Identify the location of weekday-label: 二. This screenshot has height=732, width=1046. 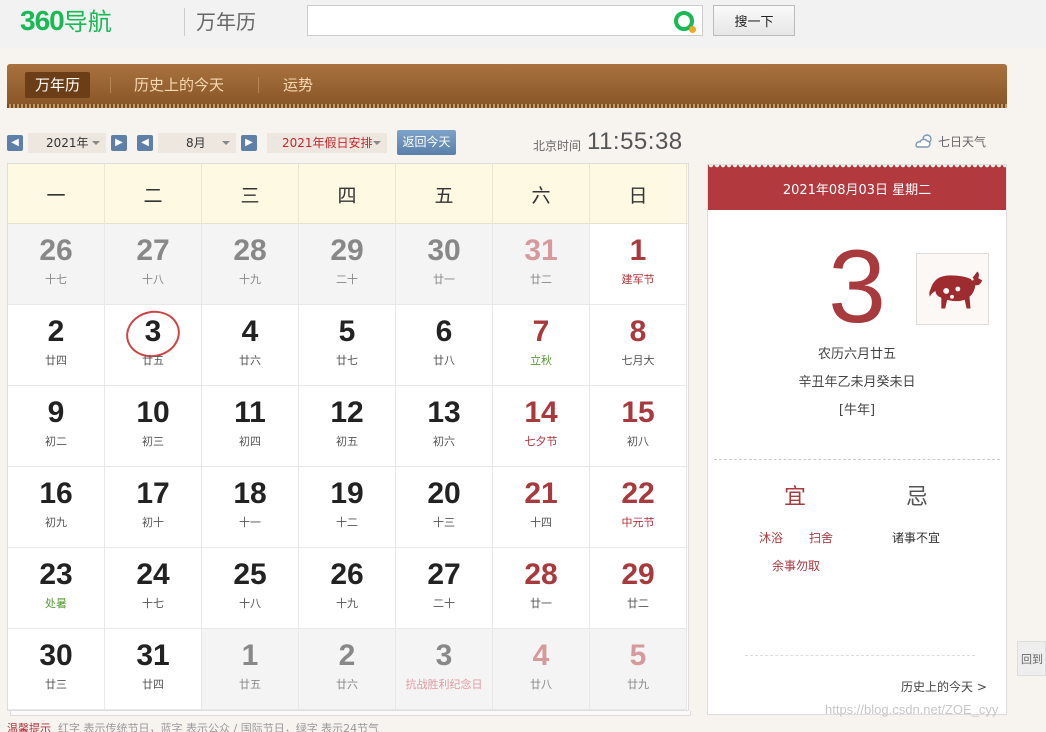
(153, 194).